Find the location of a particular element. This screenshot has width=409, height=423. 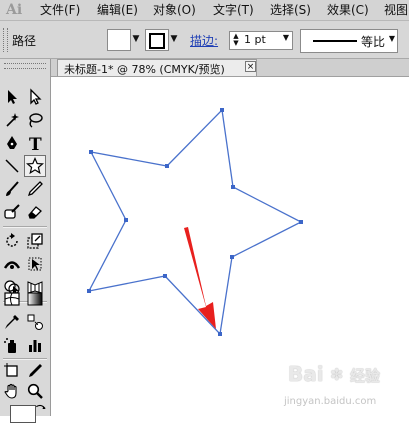

stroke-weight-field: ▲ ▼ 1 pt ▼ is located at coordinates (261, 40).